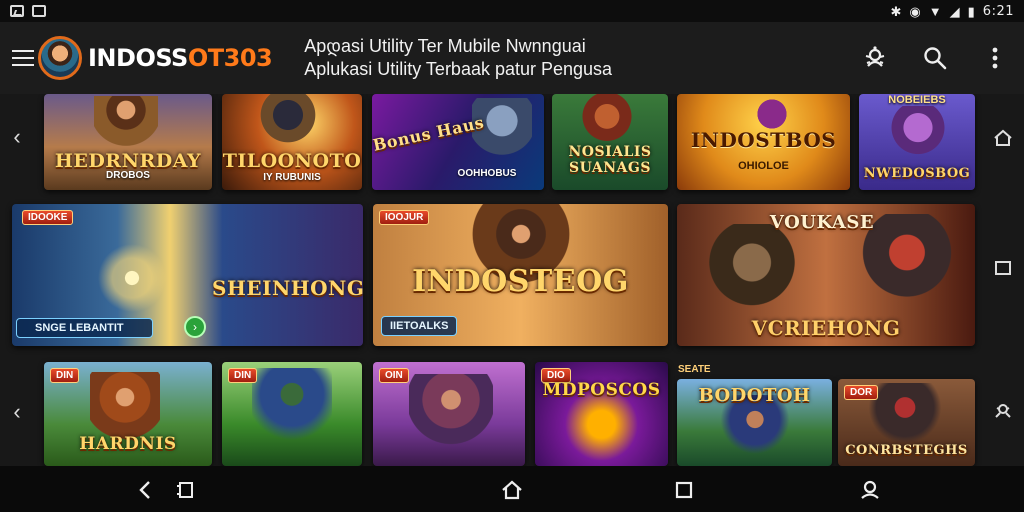 The image size is (1024, 512). I want to click on game-title: INDOSTEOG, so click(520, 281).